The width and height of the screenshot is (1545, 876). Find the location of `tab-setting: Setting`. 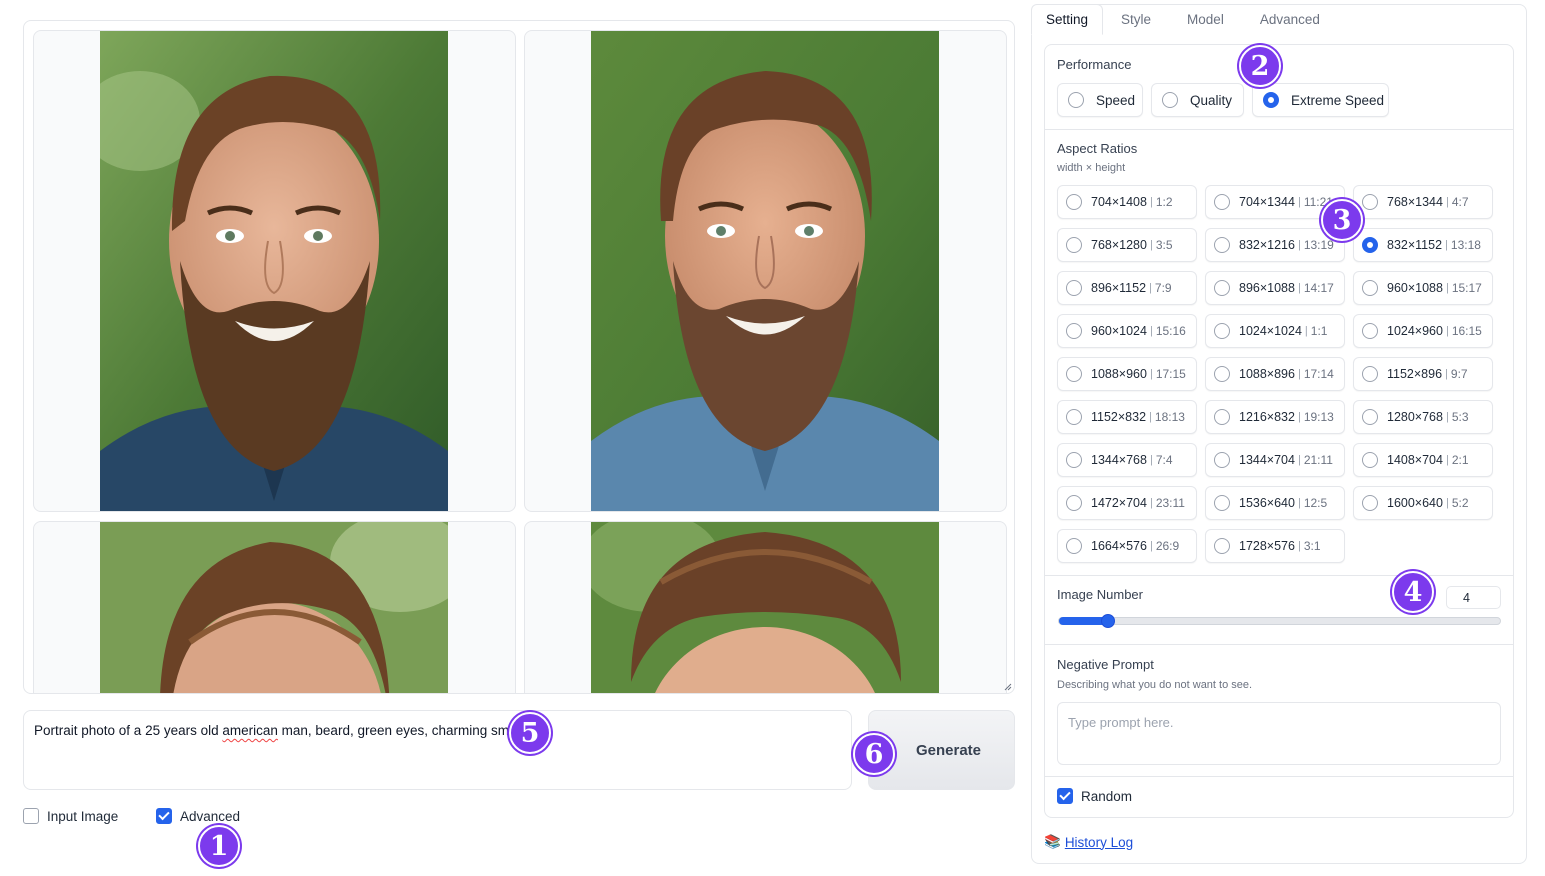

tab-setting: Setting is located at coordinates (1067, 19).